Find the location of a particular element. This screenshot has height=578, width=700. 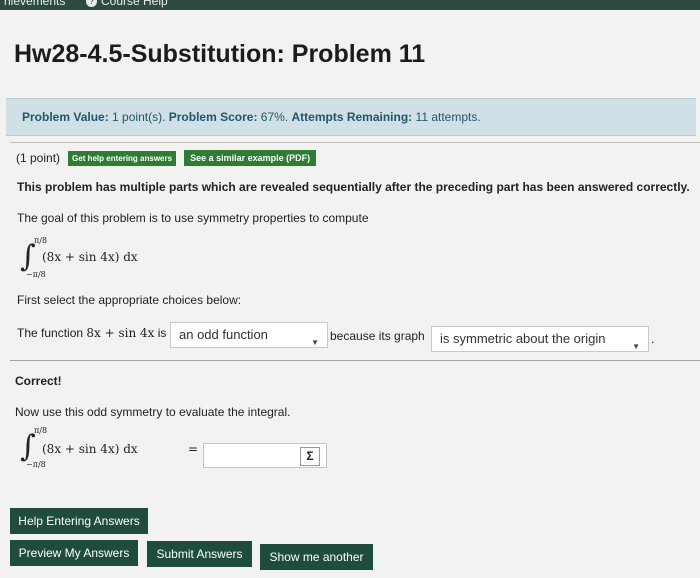

sentence-period: . is located at coordinates (653, 339).